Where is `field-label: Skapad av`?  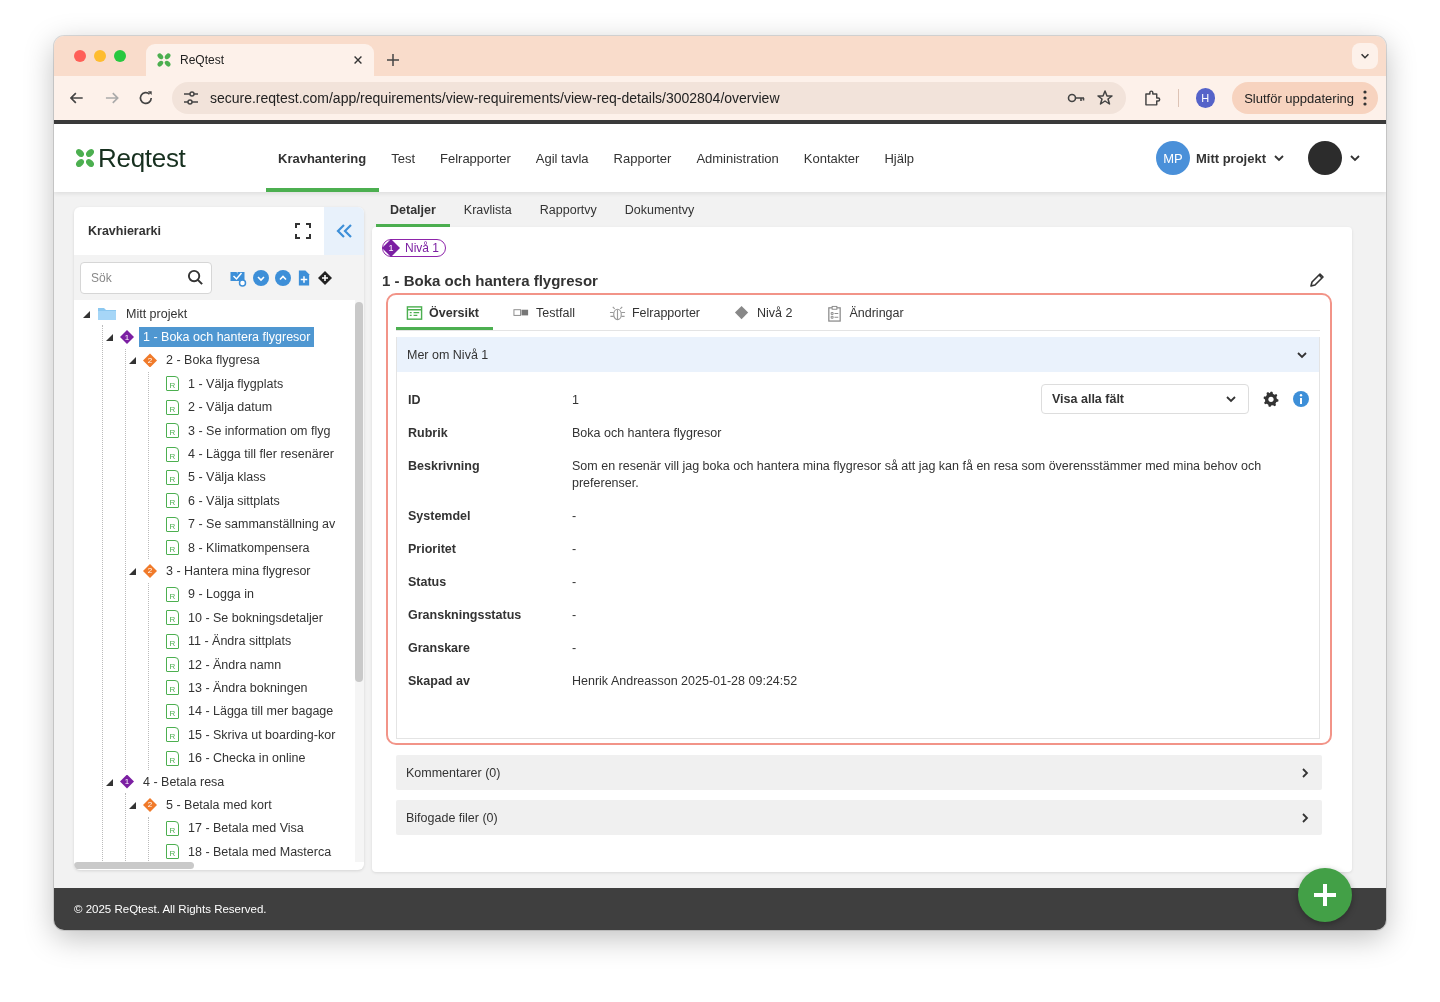
field-label: Skapad av is located at coordinates (439, 681).